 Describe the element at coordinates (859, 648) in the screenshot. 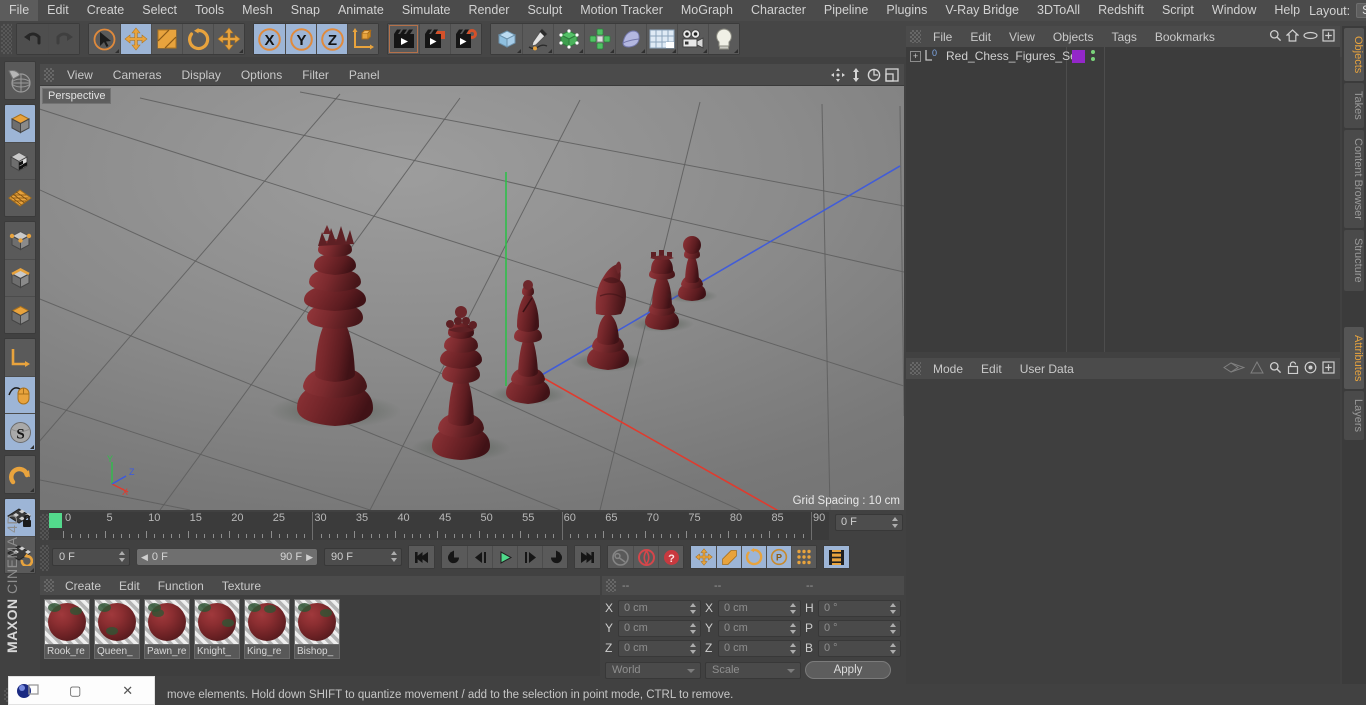

I see `rotation-b-field: 0 °` at that location.